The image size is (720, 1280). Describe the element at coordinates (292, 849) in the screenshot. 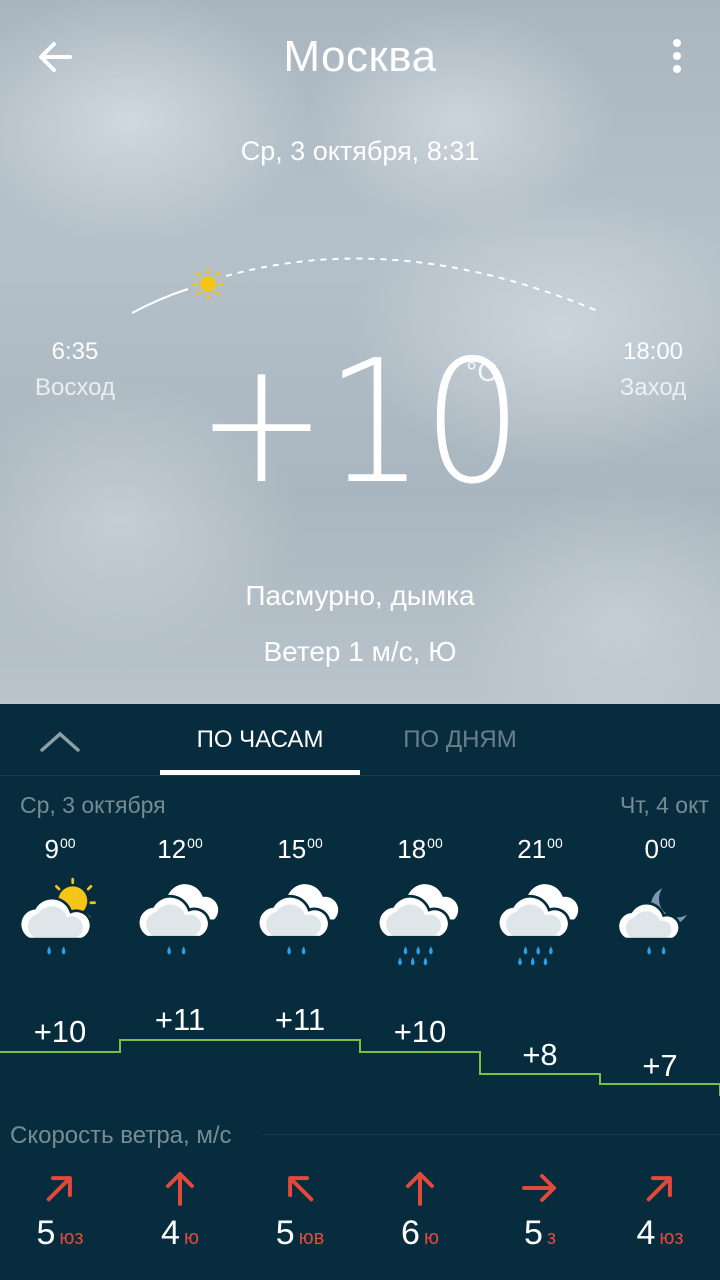

I see `hour-value: 15` at that location.